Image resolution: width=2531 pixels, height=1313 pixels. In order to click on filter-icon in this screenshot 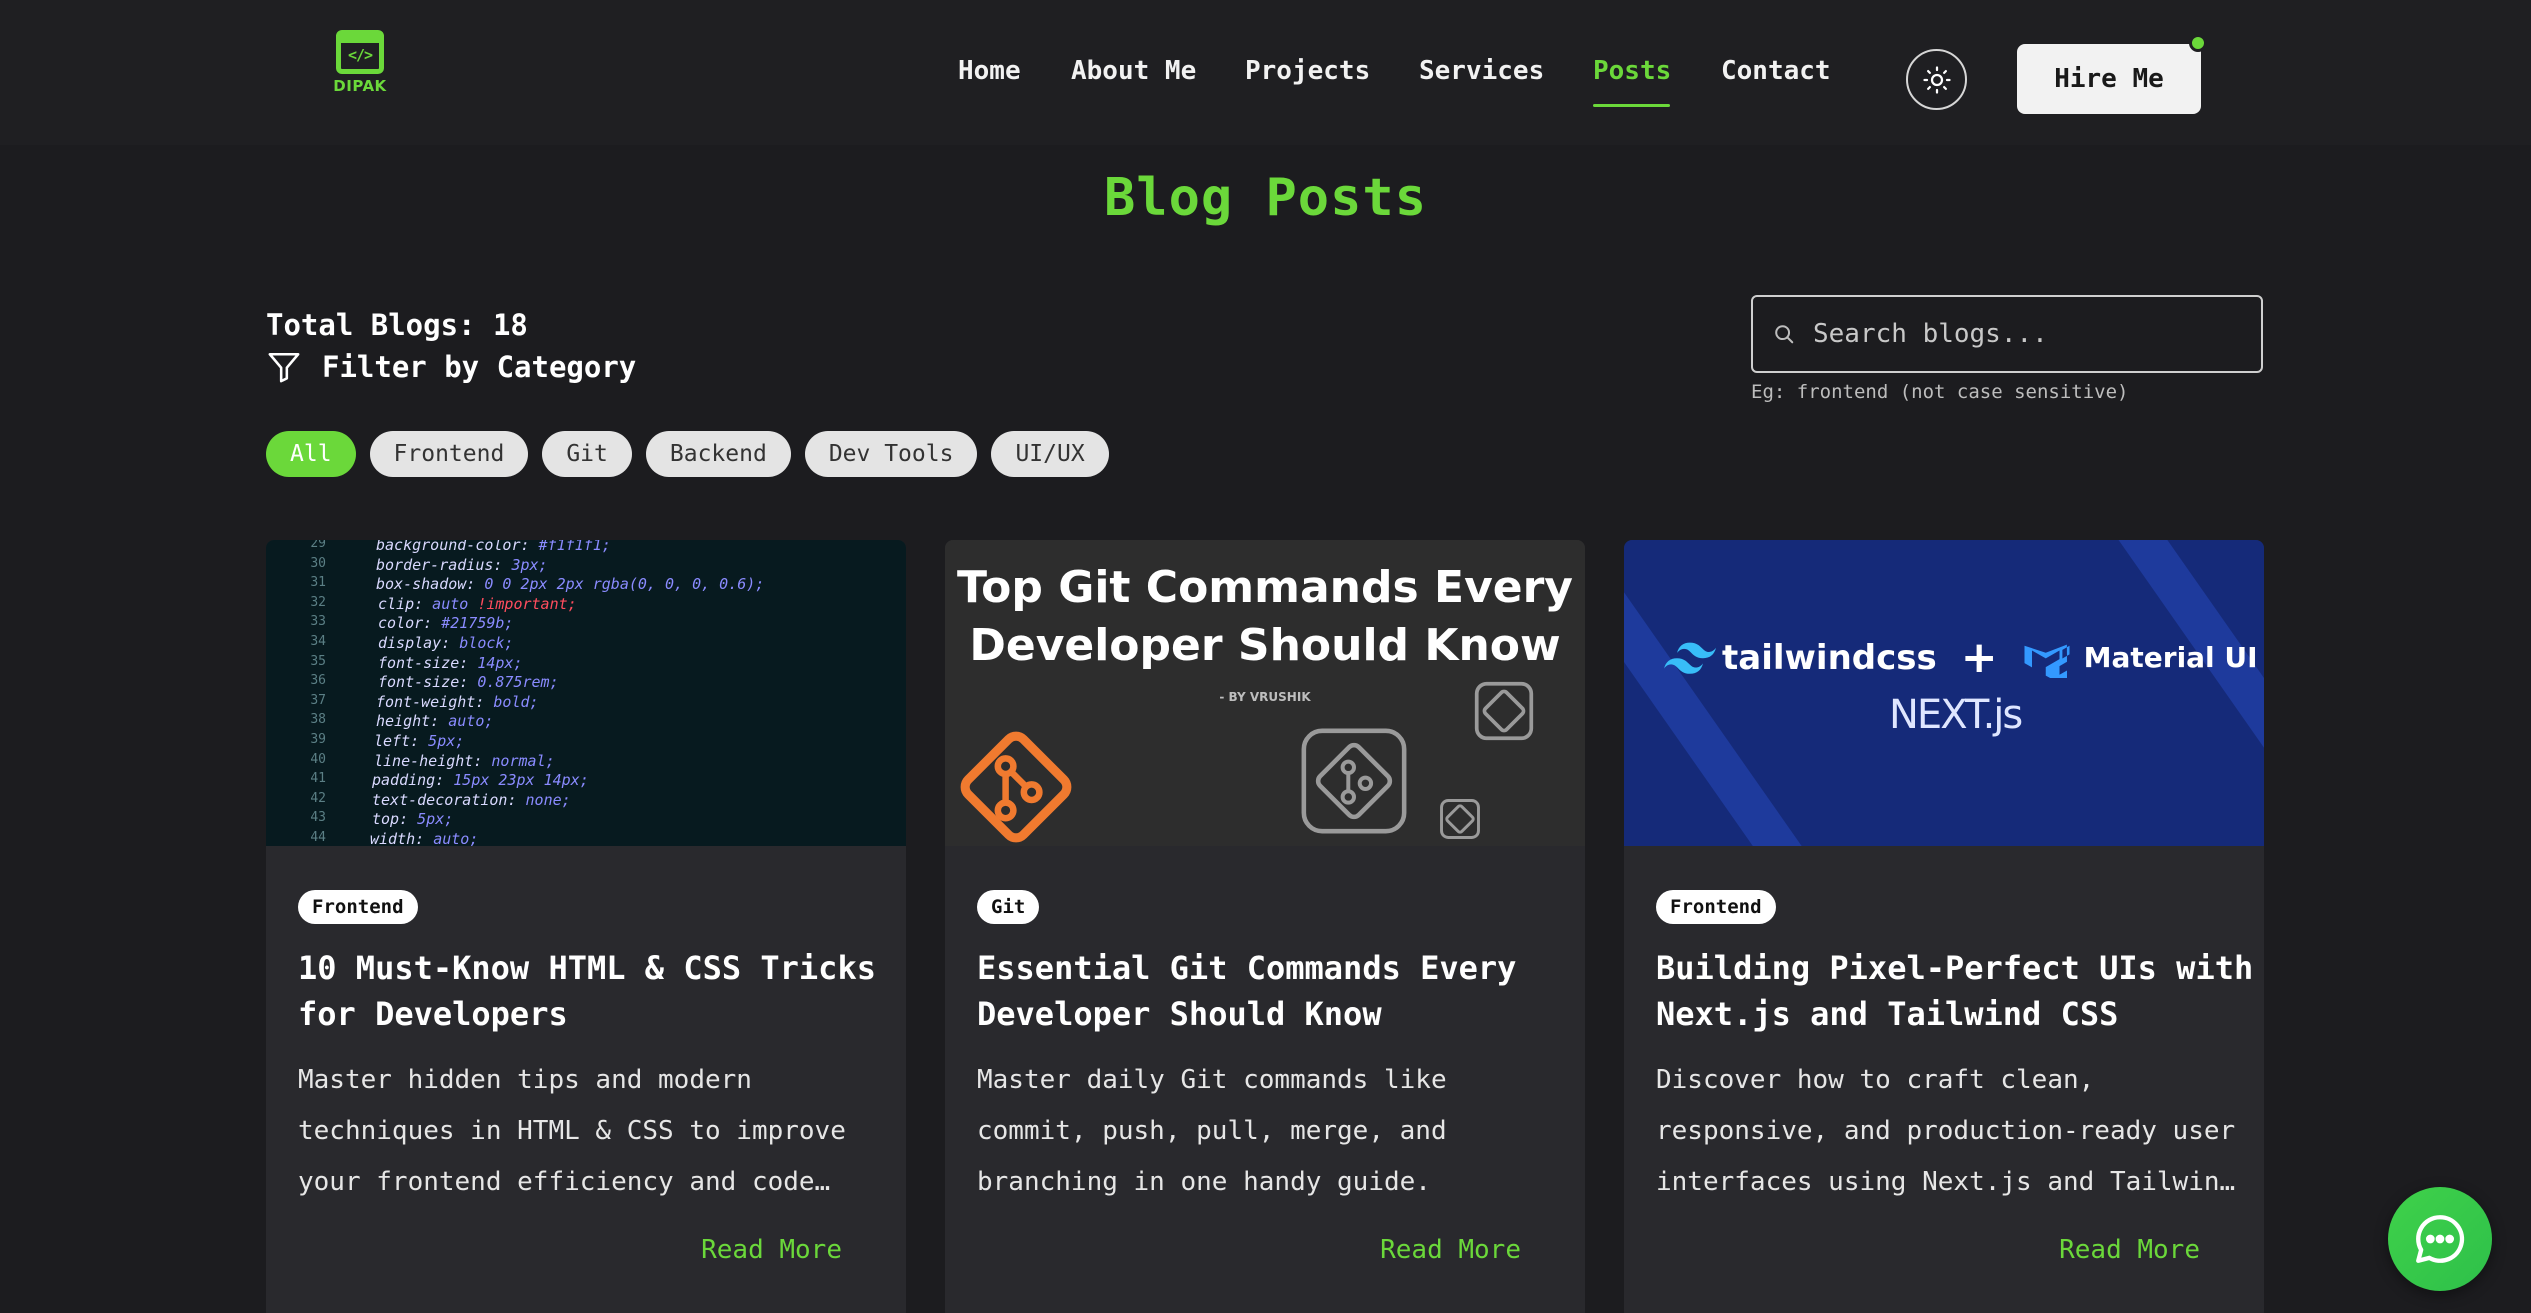, I will do `click(284, 367)`.